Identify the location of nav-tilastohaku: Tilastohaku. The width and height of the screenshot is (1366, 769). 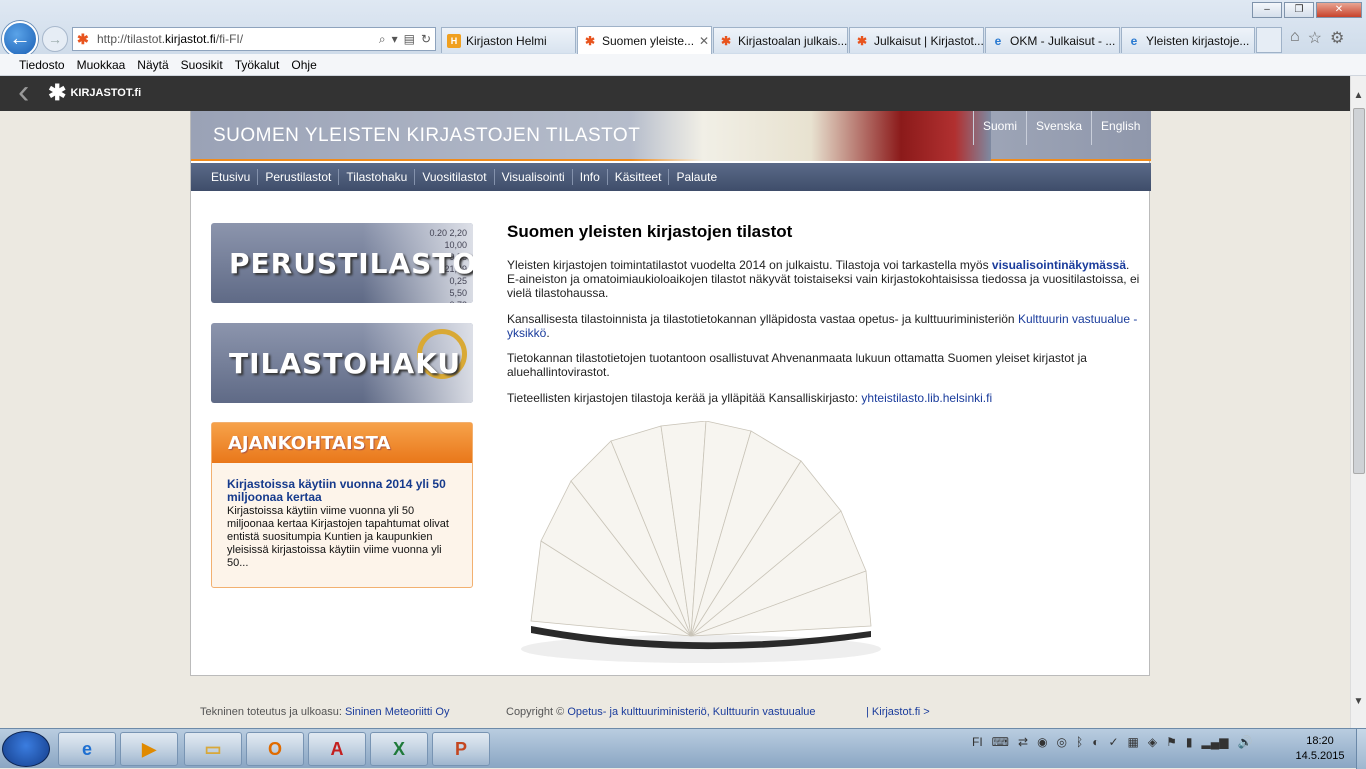
(377, 177).